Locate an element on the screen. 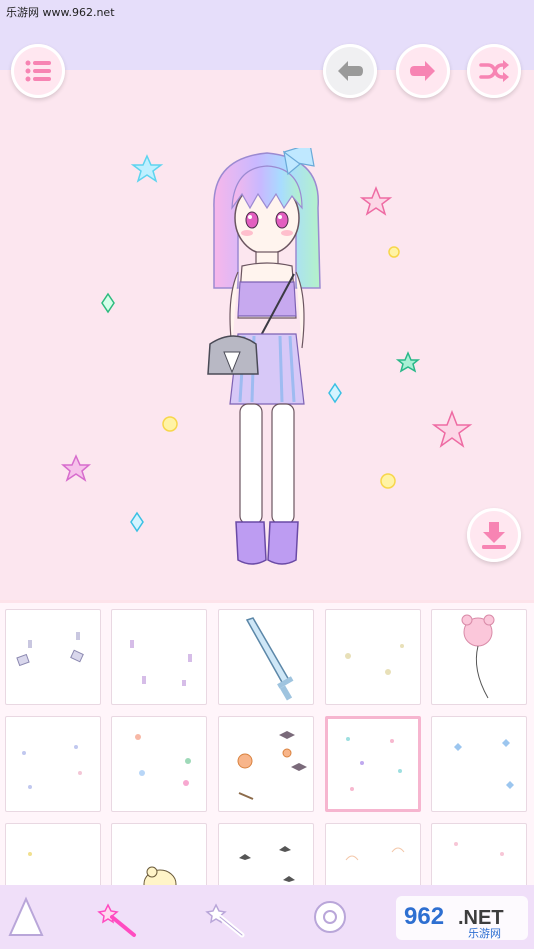 This screenshot has height=949, width=534. save-image-button is located at coordinates (494, 535).